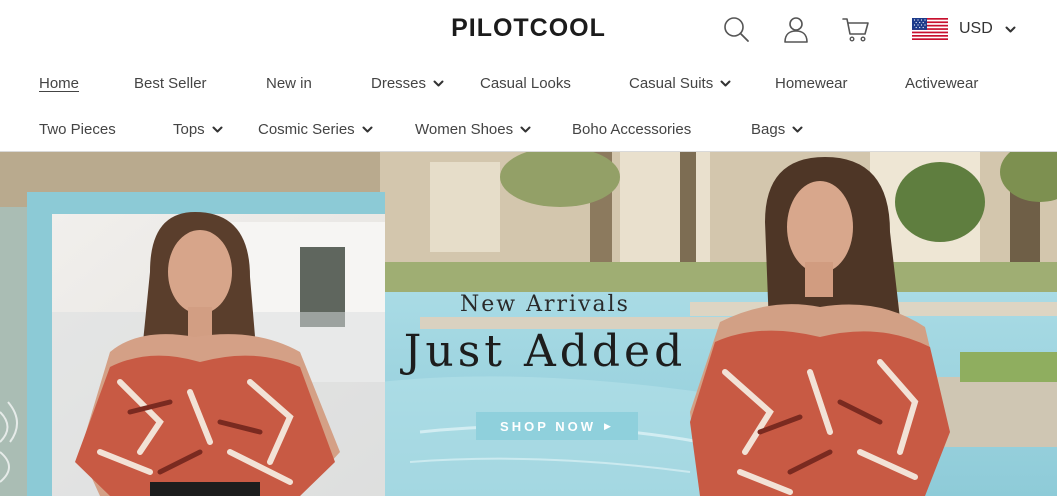 This screenshot has width=1057, height=496. Describe the element at coordinates (306, 129) in the screenshot. I see `nav-item-label: Cosmic Series` at that location.